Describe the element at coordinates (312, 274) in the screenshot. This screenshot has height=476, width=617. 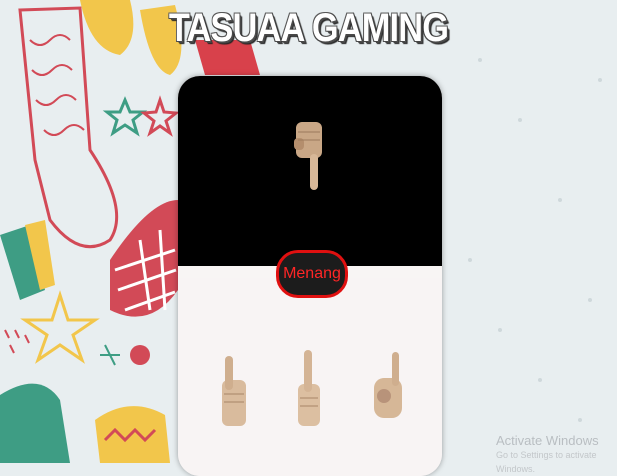
I see `result-button: Menang` at that location.